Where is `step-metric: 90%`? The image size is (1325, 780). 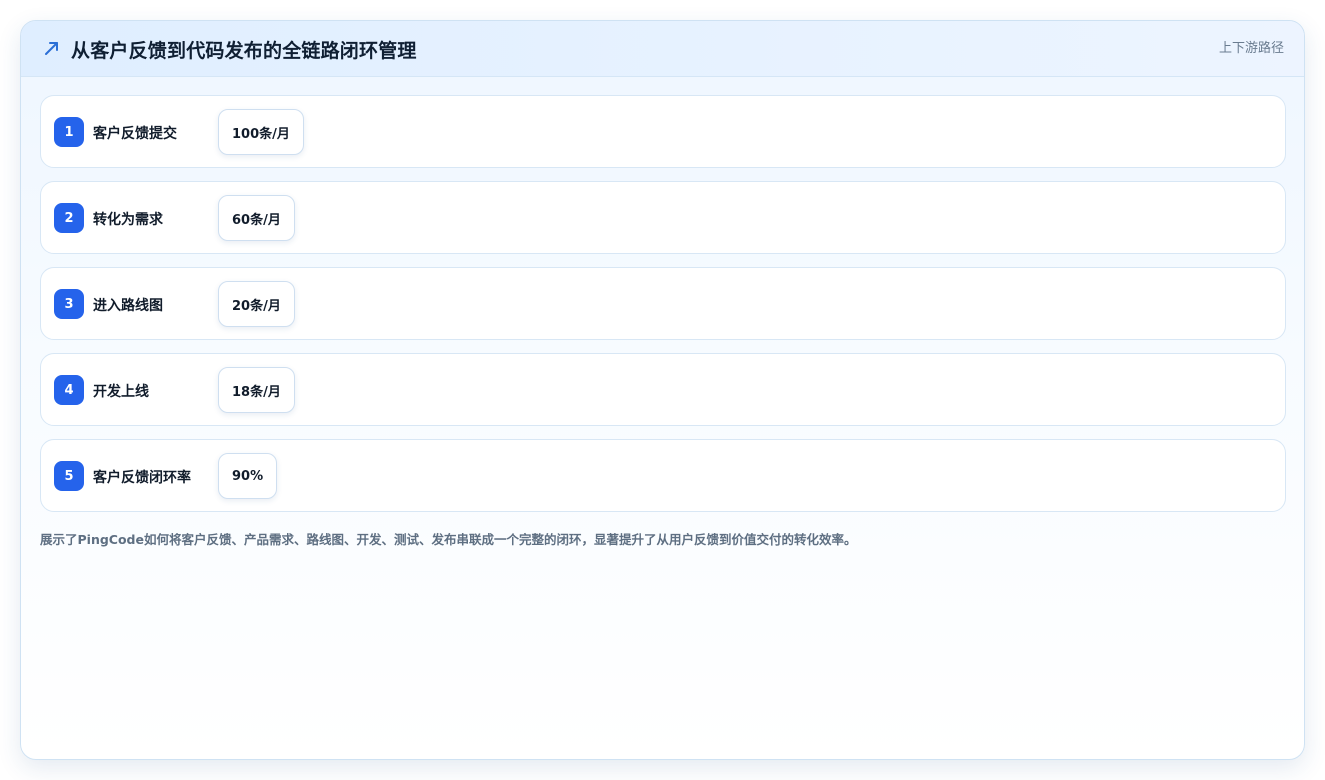
step-metric: 90% is located at coordinates (248, 476).